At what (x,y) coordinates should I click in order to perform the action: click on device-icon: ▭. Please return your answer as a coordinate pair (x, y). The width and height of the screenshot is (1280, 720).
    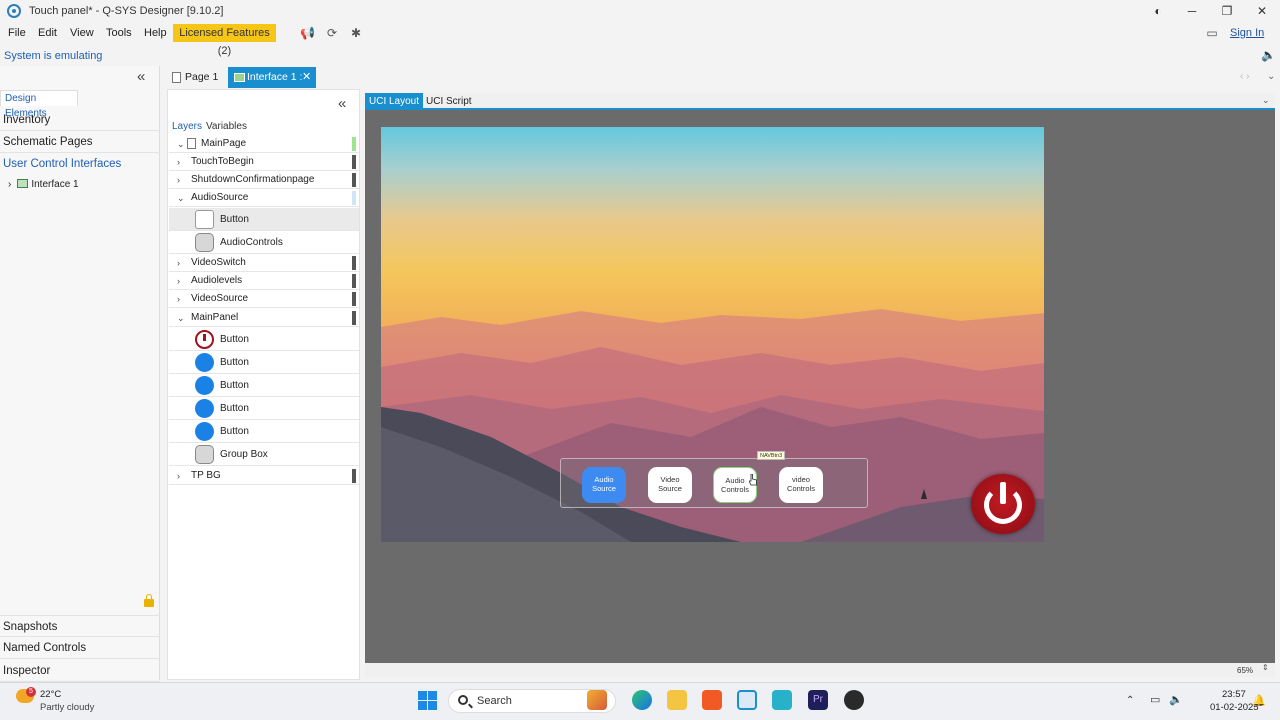
    Looking at the image, I should click on (1212, 33).